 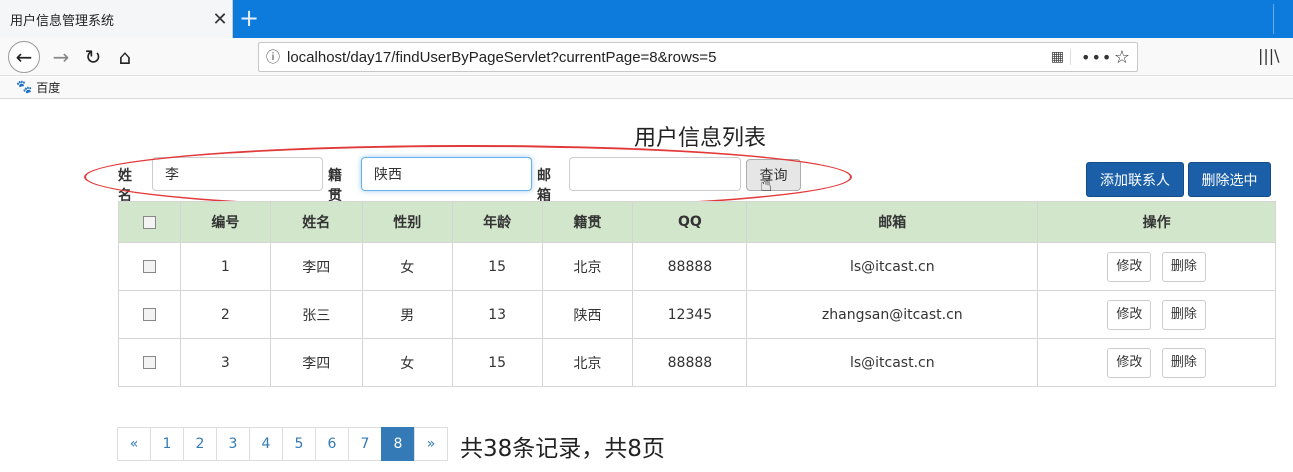 What do you see at coordinates (273, 57) in the screenshot?
I see `info-icon: ⓘ` at bounding box center [273, 57].